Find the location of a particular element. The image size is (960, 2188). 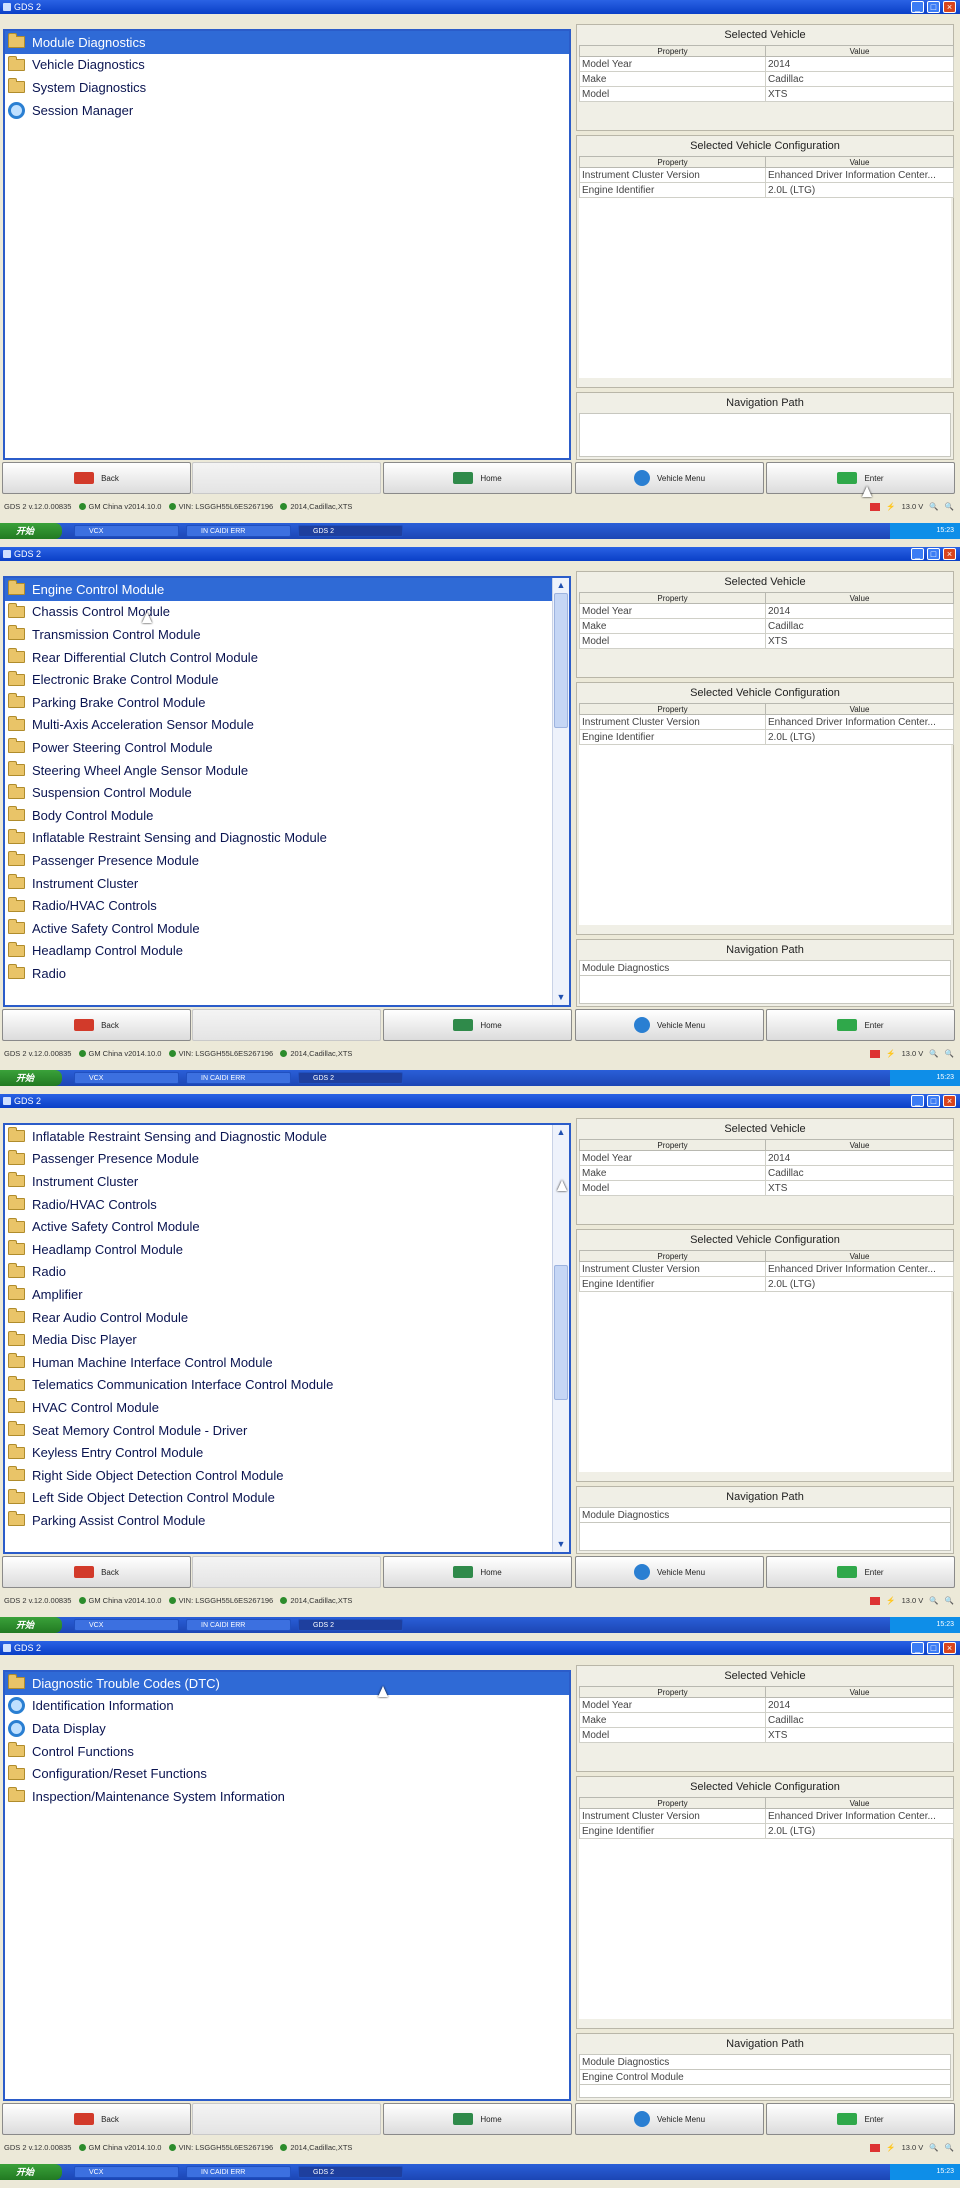

menu-item: Control Functions is located at coordinates (287, 1751).